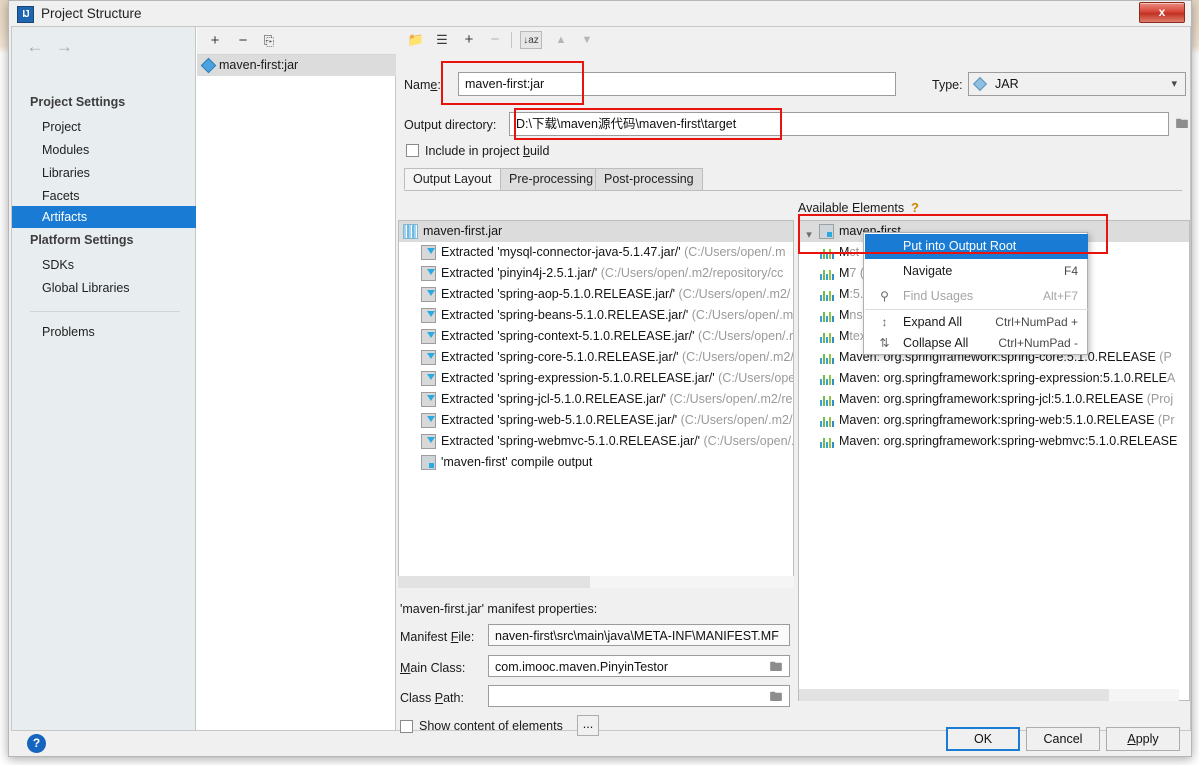 This screenshot has height=765, width=1199. I want to click on output-tree-hscrollbar, so click(596, 582).